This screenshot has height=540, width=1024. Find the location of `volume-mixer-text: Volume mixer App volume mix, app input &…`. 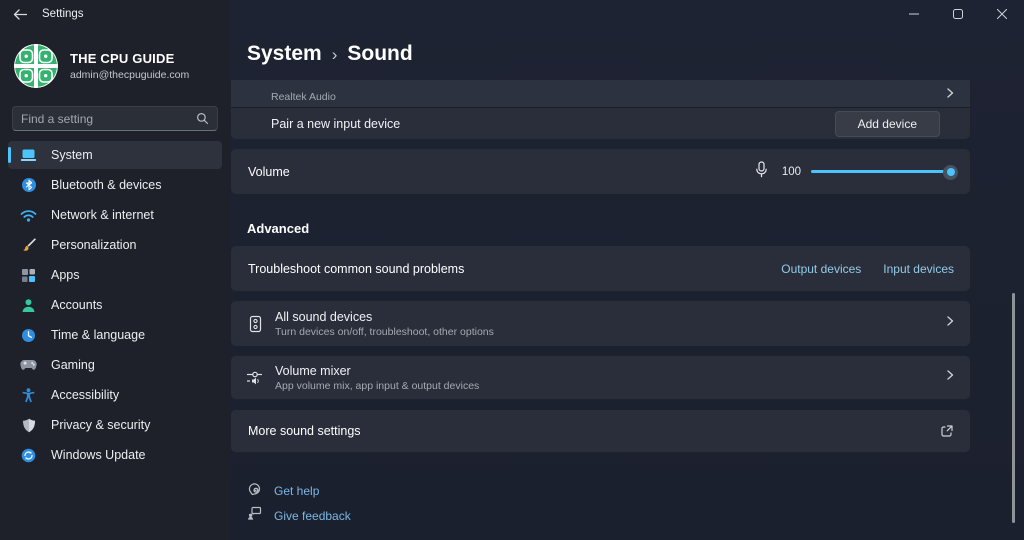

volume-mixer-text: Volume mixer App volume mix, app input &… is located at coordinates (377, 378).